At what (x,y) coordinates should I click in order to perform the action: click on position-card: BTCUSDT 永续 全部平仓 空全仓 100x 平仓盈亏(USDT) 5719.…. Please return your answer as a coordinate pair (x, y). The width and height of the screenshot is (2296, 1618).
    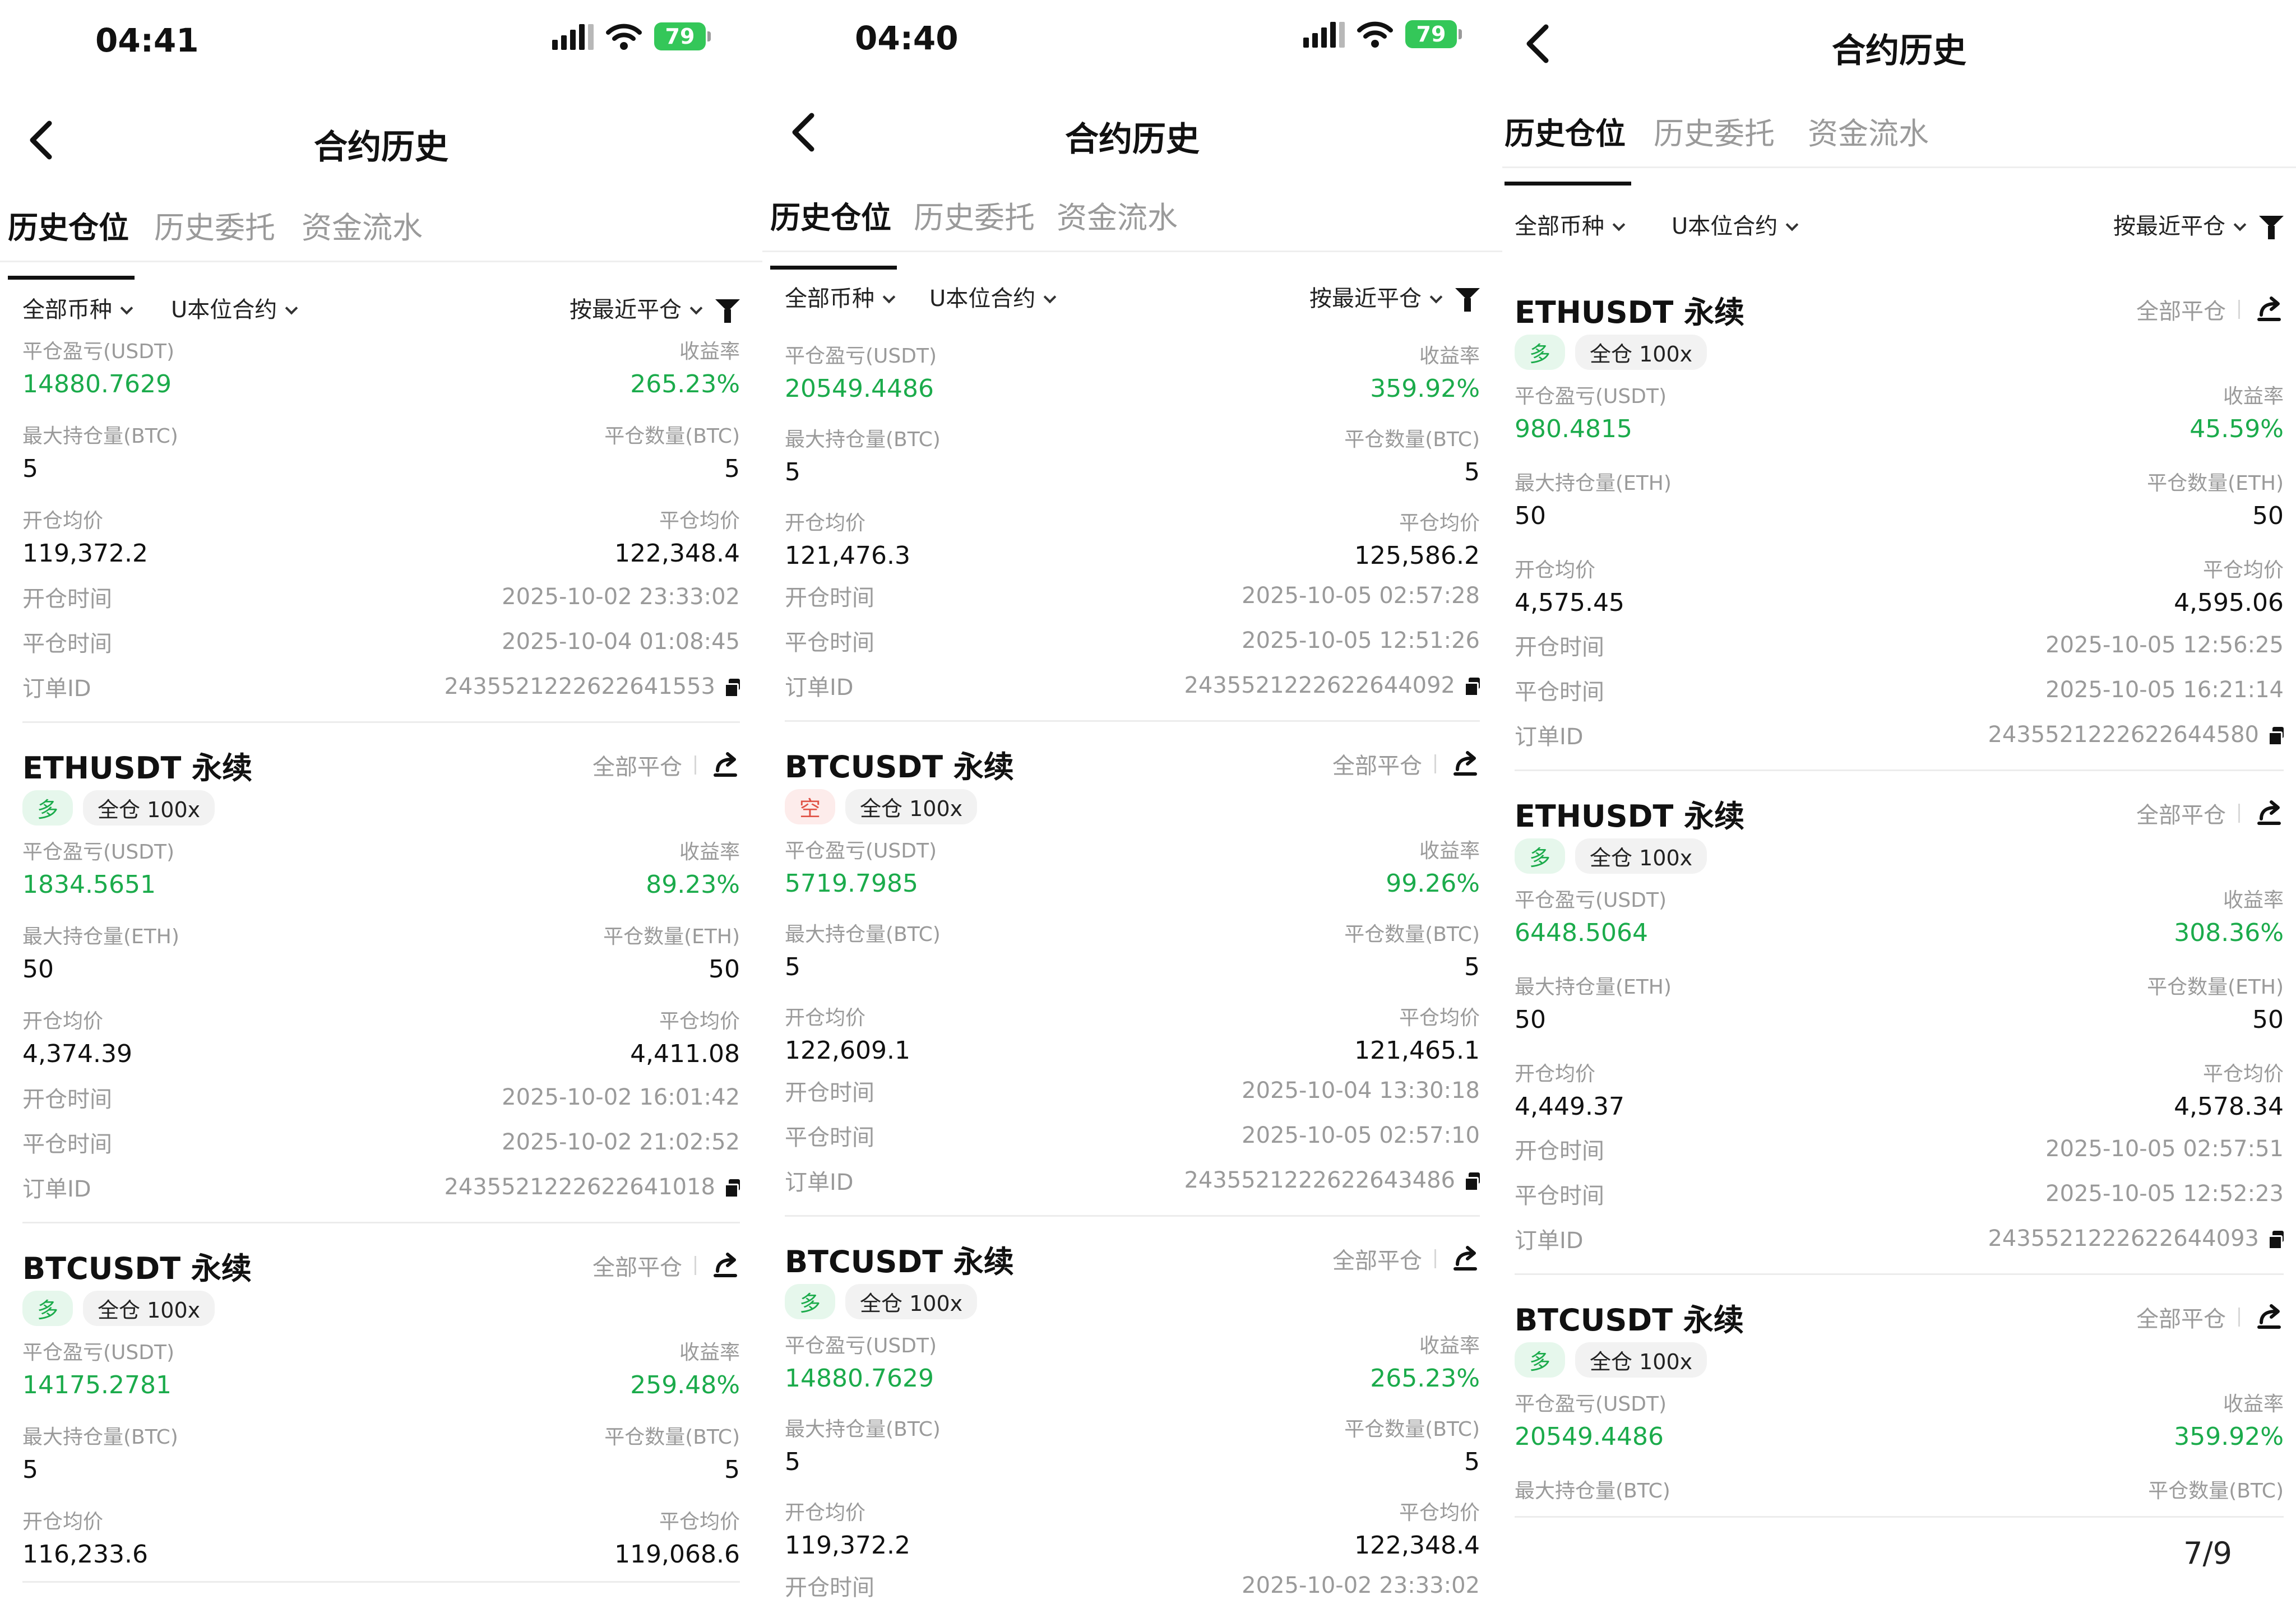
    Looking at the image, I should click on (1132, 980).